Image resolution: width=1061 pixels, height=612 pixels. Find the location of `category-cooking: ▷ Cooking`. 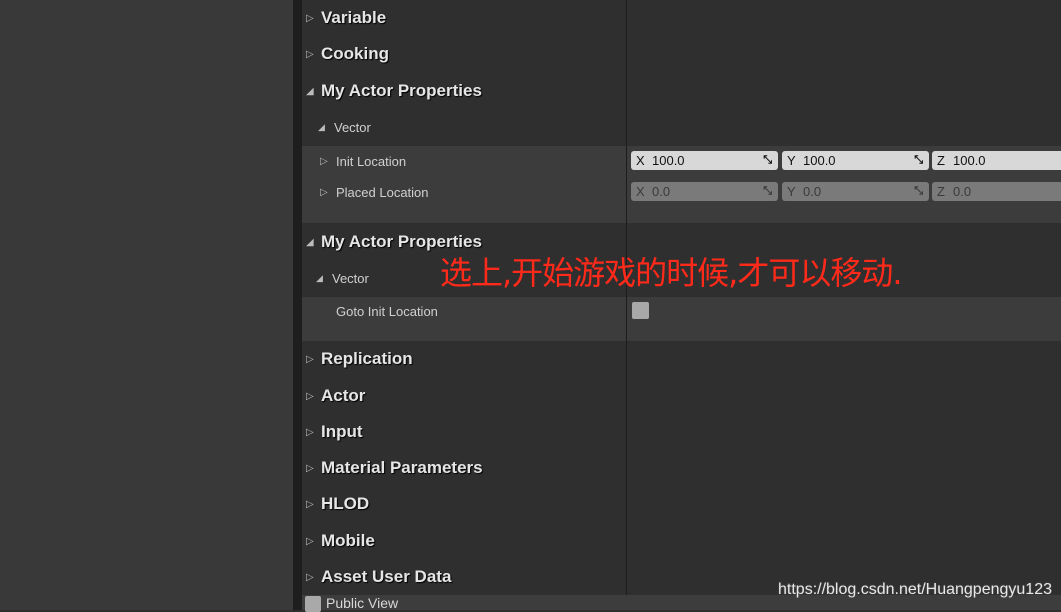

category-cooking: ▷ Cooking is located at coordinates (347, 54).